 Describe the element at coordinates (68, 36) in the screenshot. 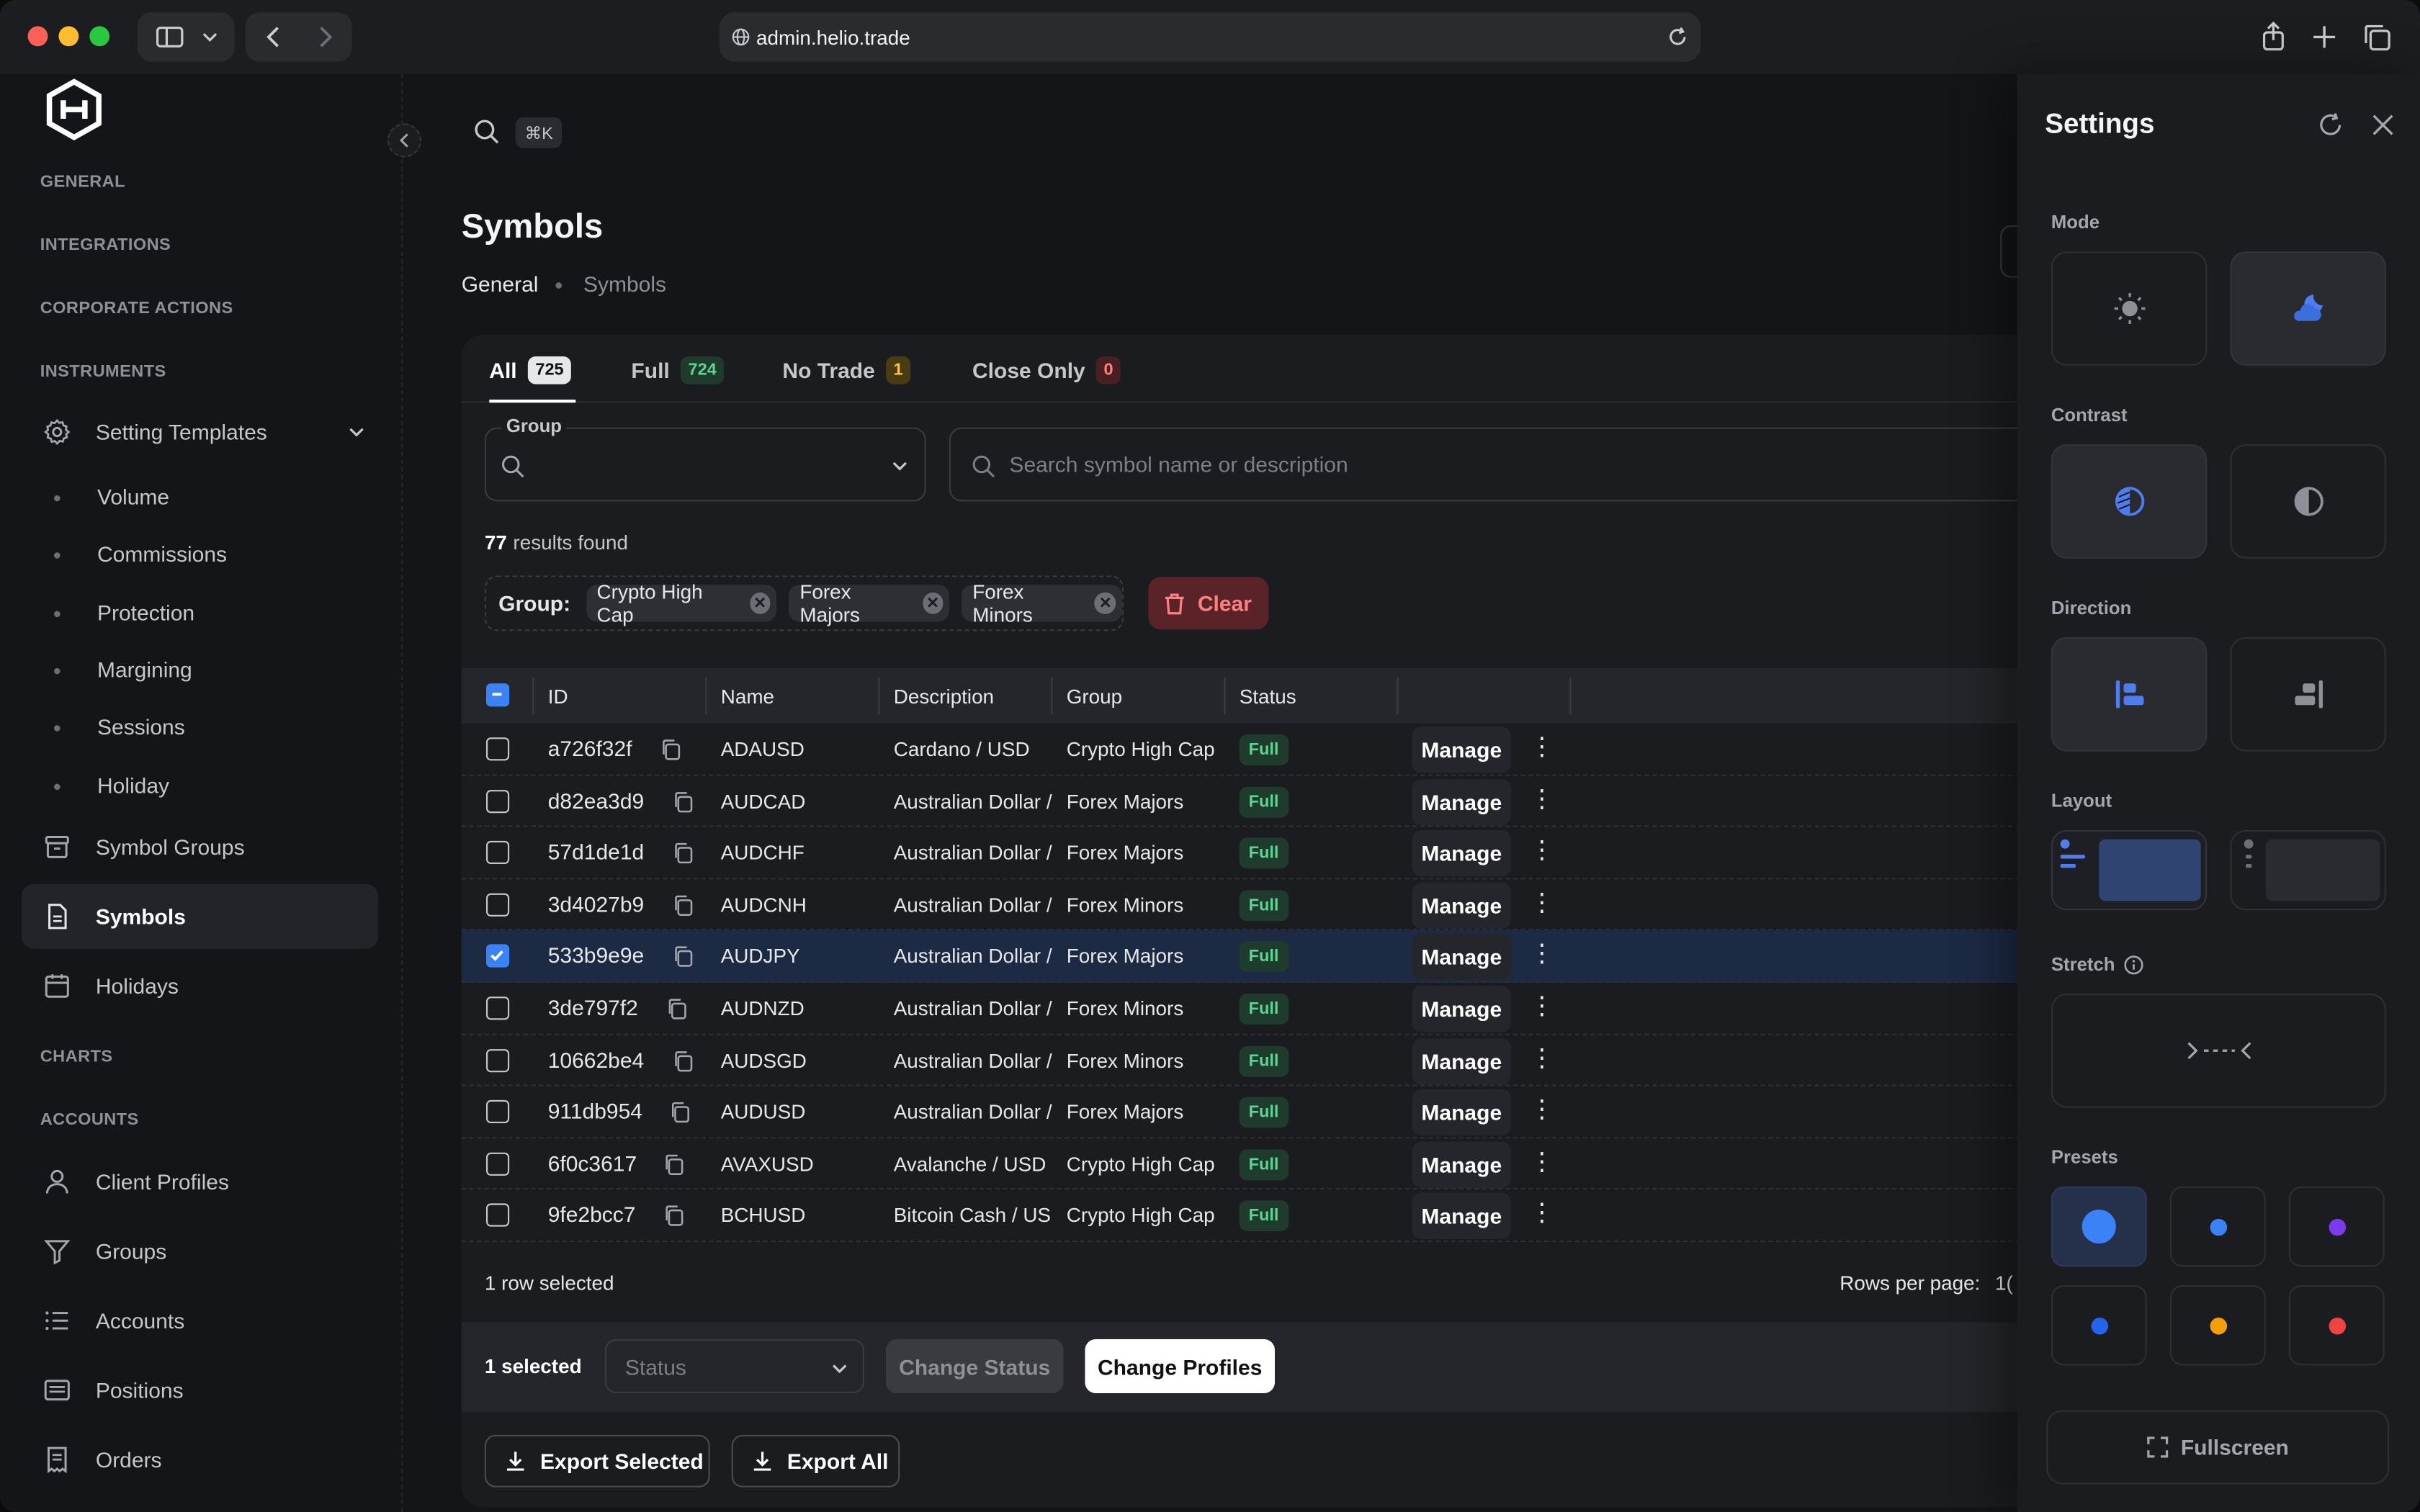

I see `minimize-window-button` at that location.